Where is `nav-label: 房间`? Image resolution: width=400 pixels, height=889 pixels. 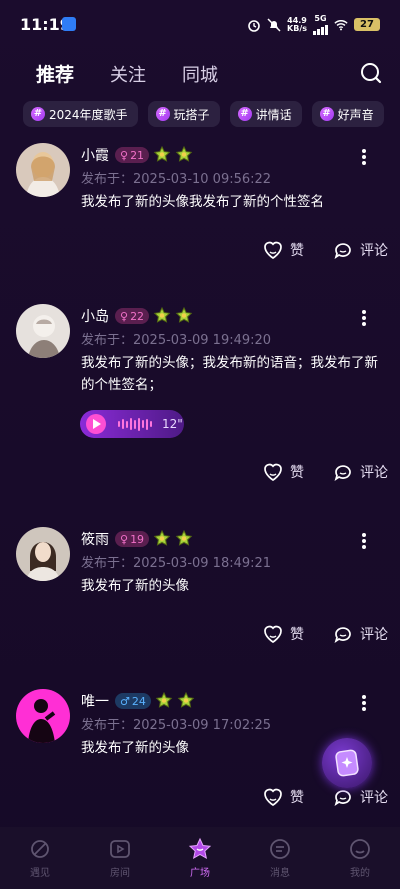 nav-label: 房间 is located at coordinates (120, 873).